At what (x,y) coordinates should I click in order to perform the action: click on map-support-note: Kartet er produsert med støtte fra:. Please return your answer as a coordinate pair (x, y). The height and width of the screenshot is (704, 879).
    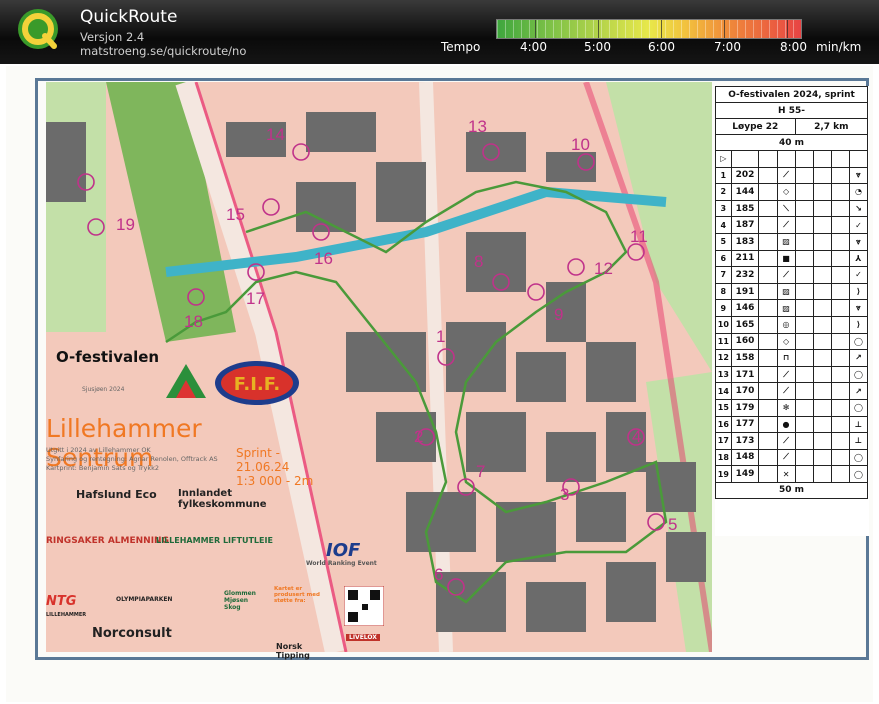
    Looking at the image, I should click on (297, 595).